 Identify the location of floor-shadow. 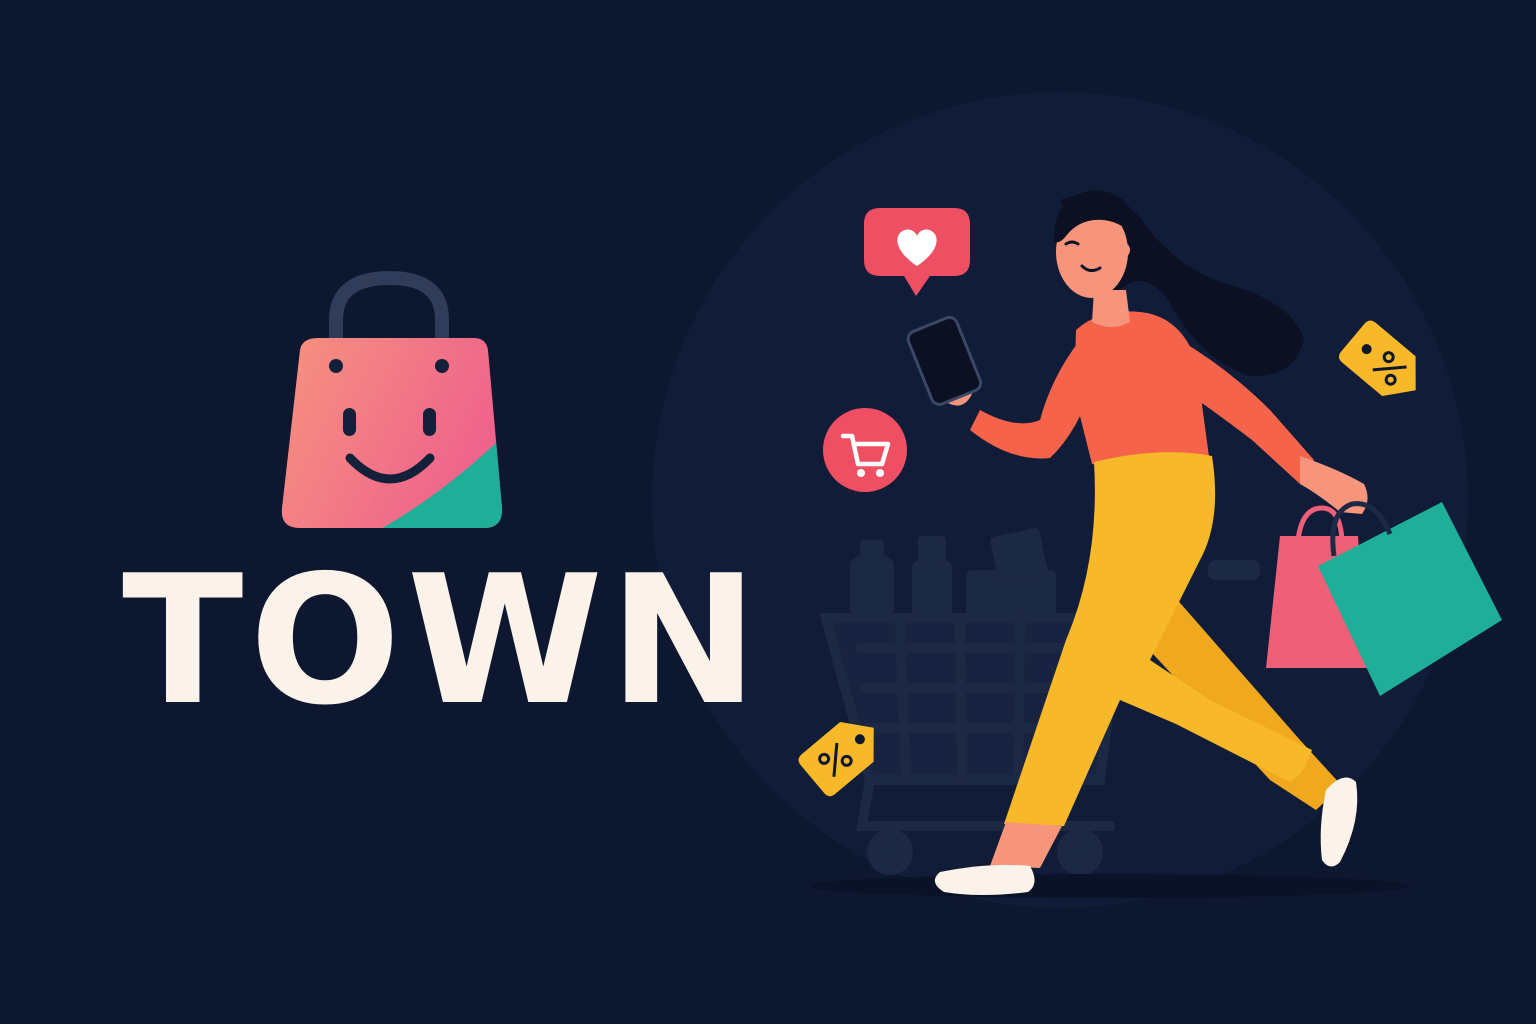
(1110, 886).